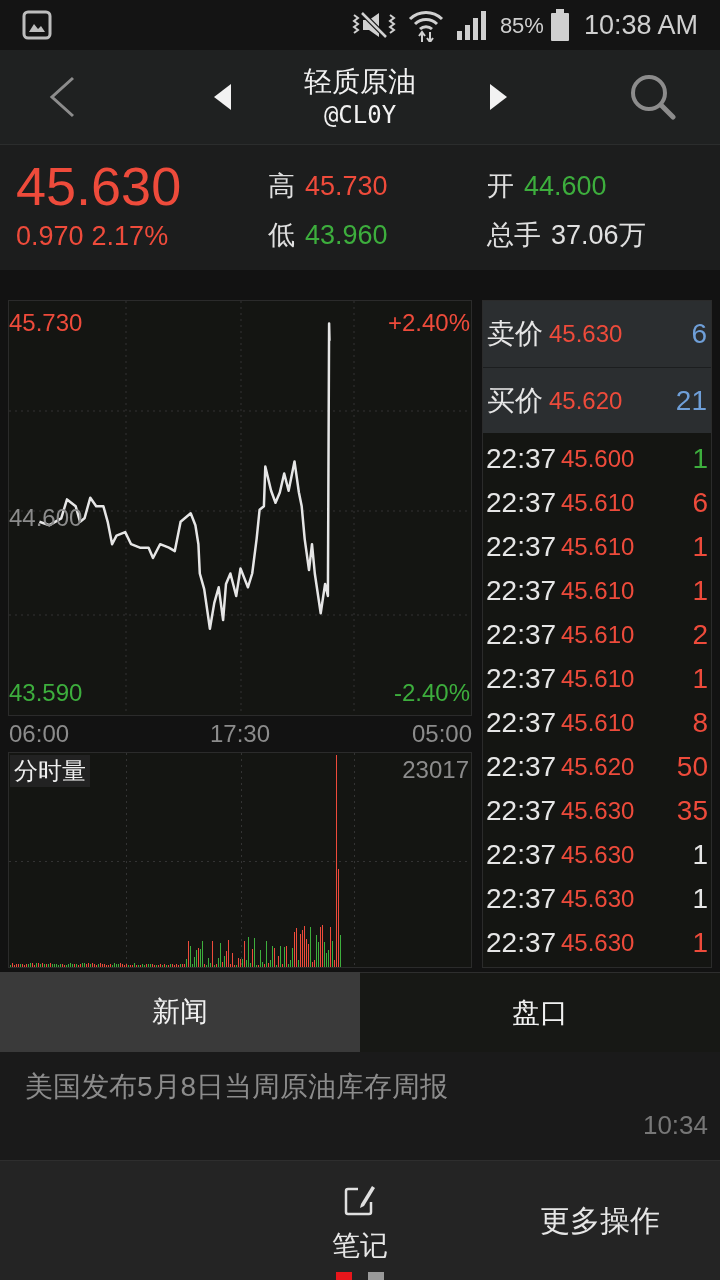  I want to click on price-change: 0.970, so click(50, 236).